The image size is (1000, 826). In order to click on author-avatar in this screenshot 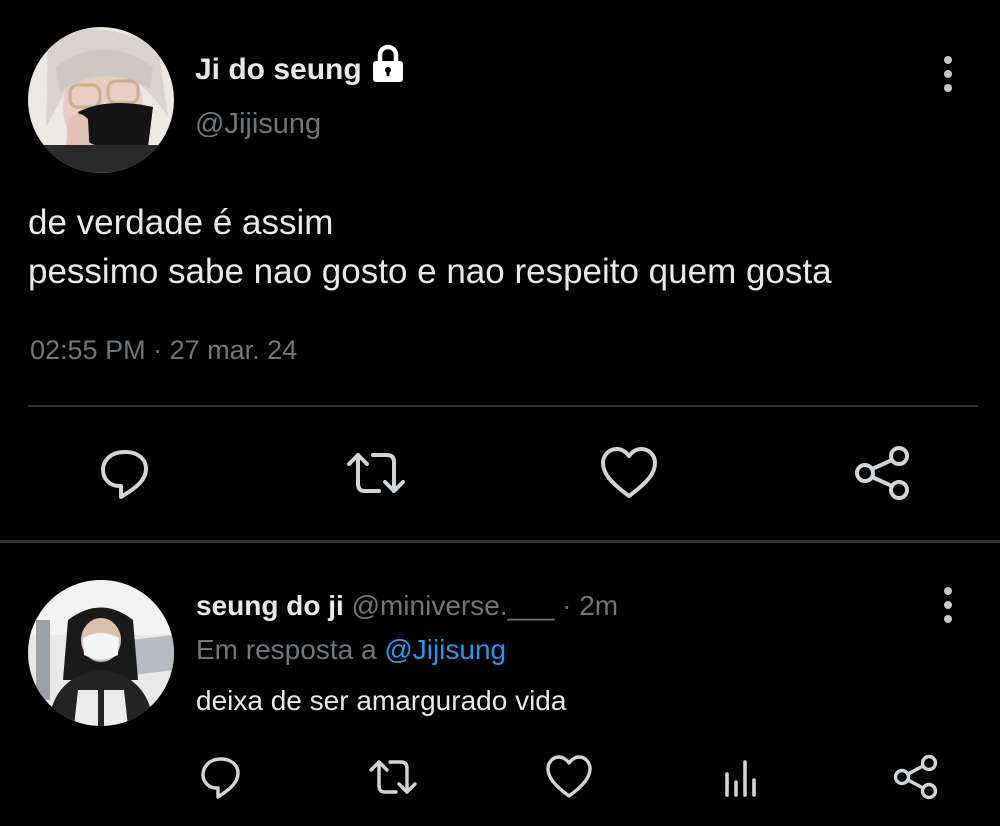, I will do `click(101, 100)`.